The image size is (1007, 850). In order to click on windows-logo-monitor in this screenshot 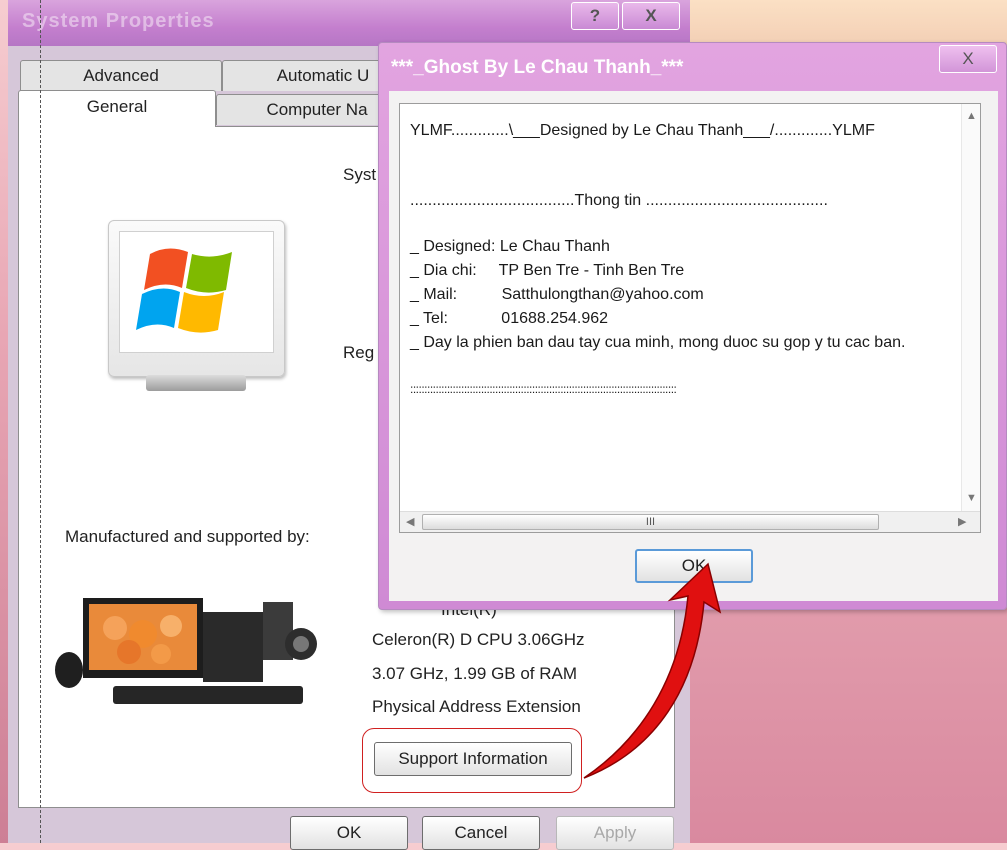, I will do `click(196, 298)`.